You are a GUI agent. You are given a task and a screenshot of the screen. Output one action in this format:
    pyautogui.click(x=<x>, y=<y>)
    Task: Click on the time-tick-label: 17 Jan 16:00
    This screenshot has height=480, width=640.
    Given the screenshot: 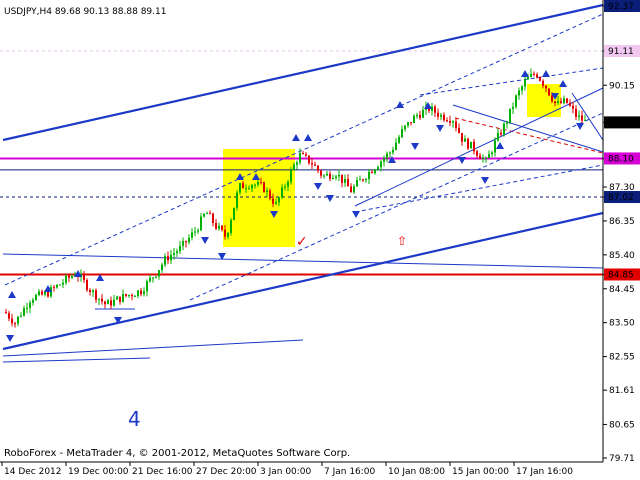 What is the action you would take?
    pyautogui.click(x=544, y=472)
    